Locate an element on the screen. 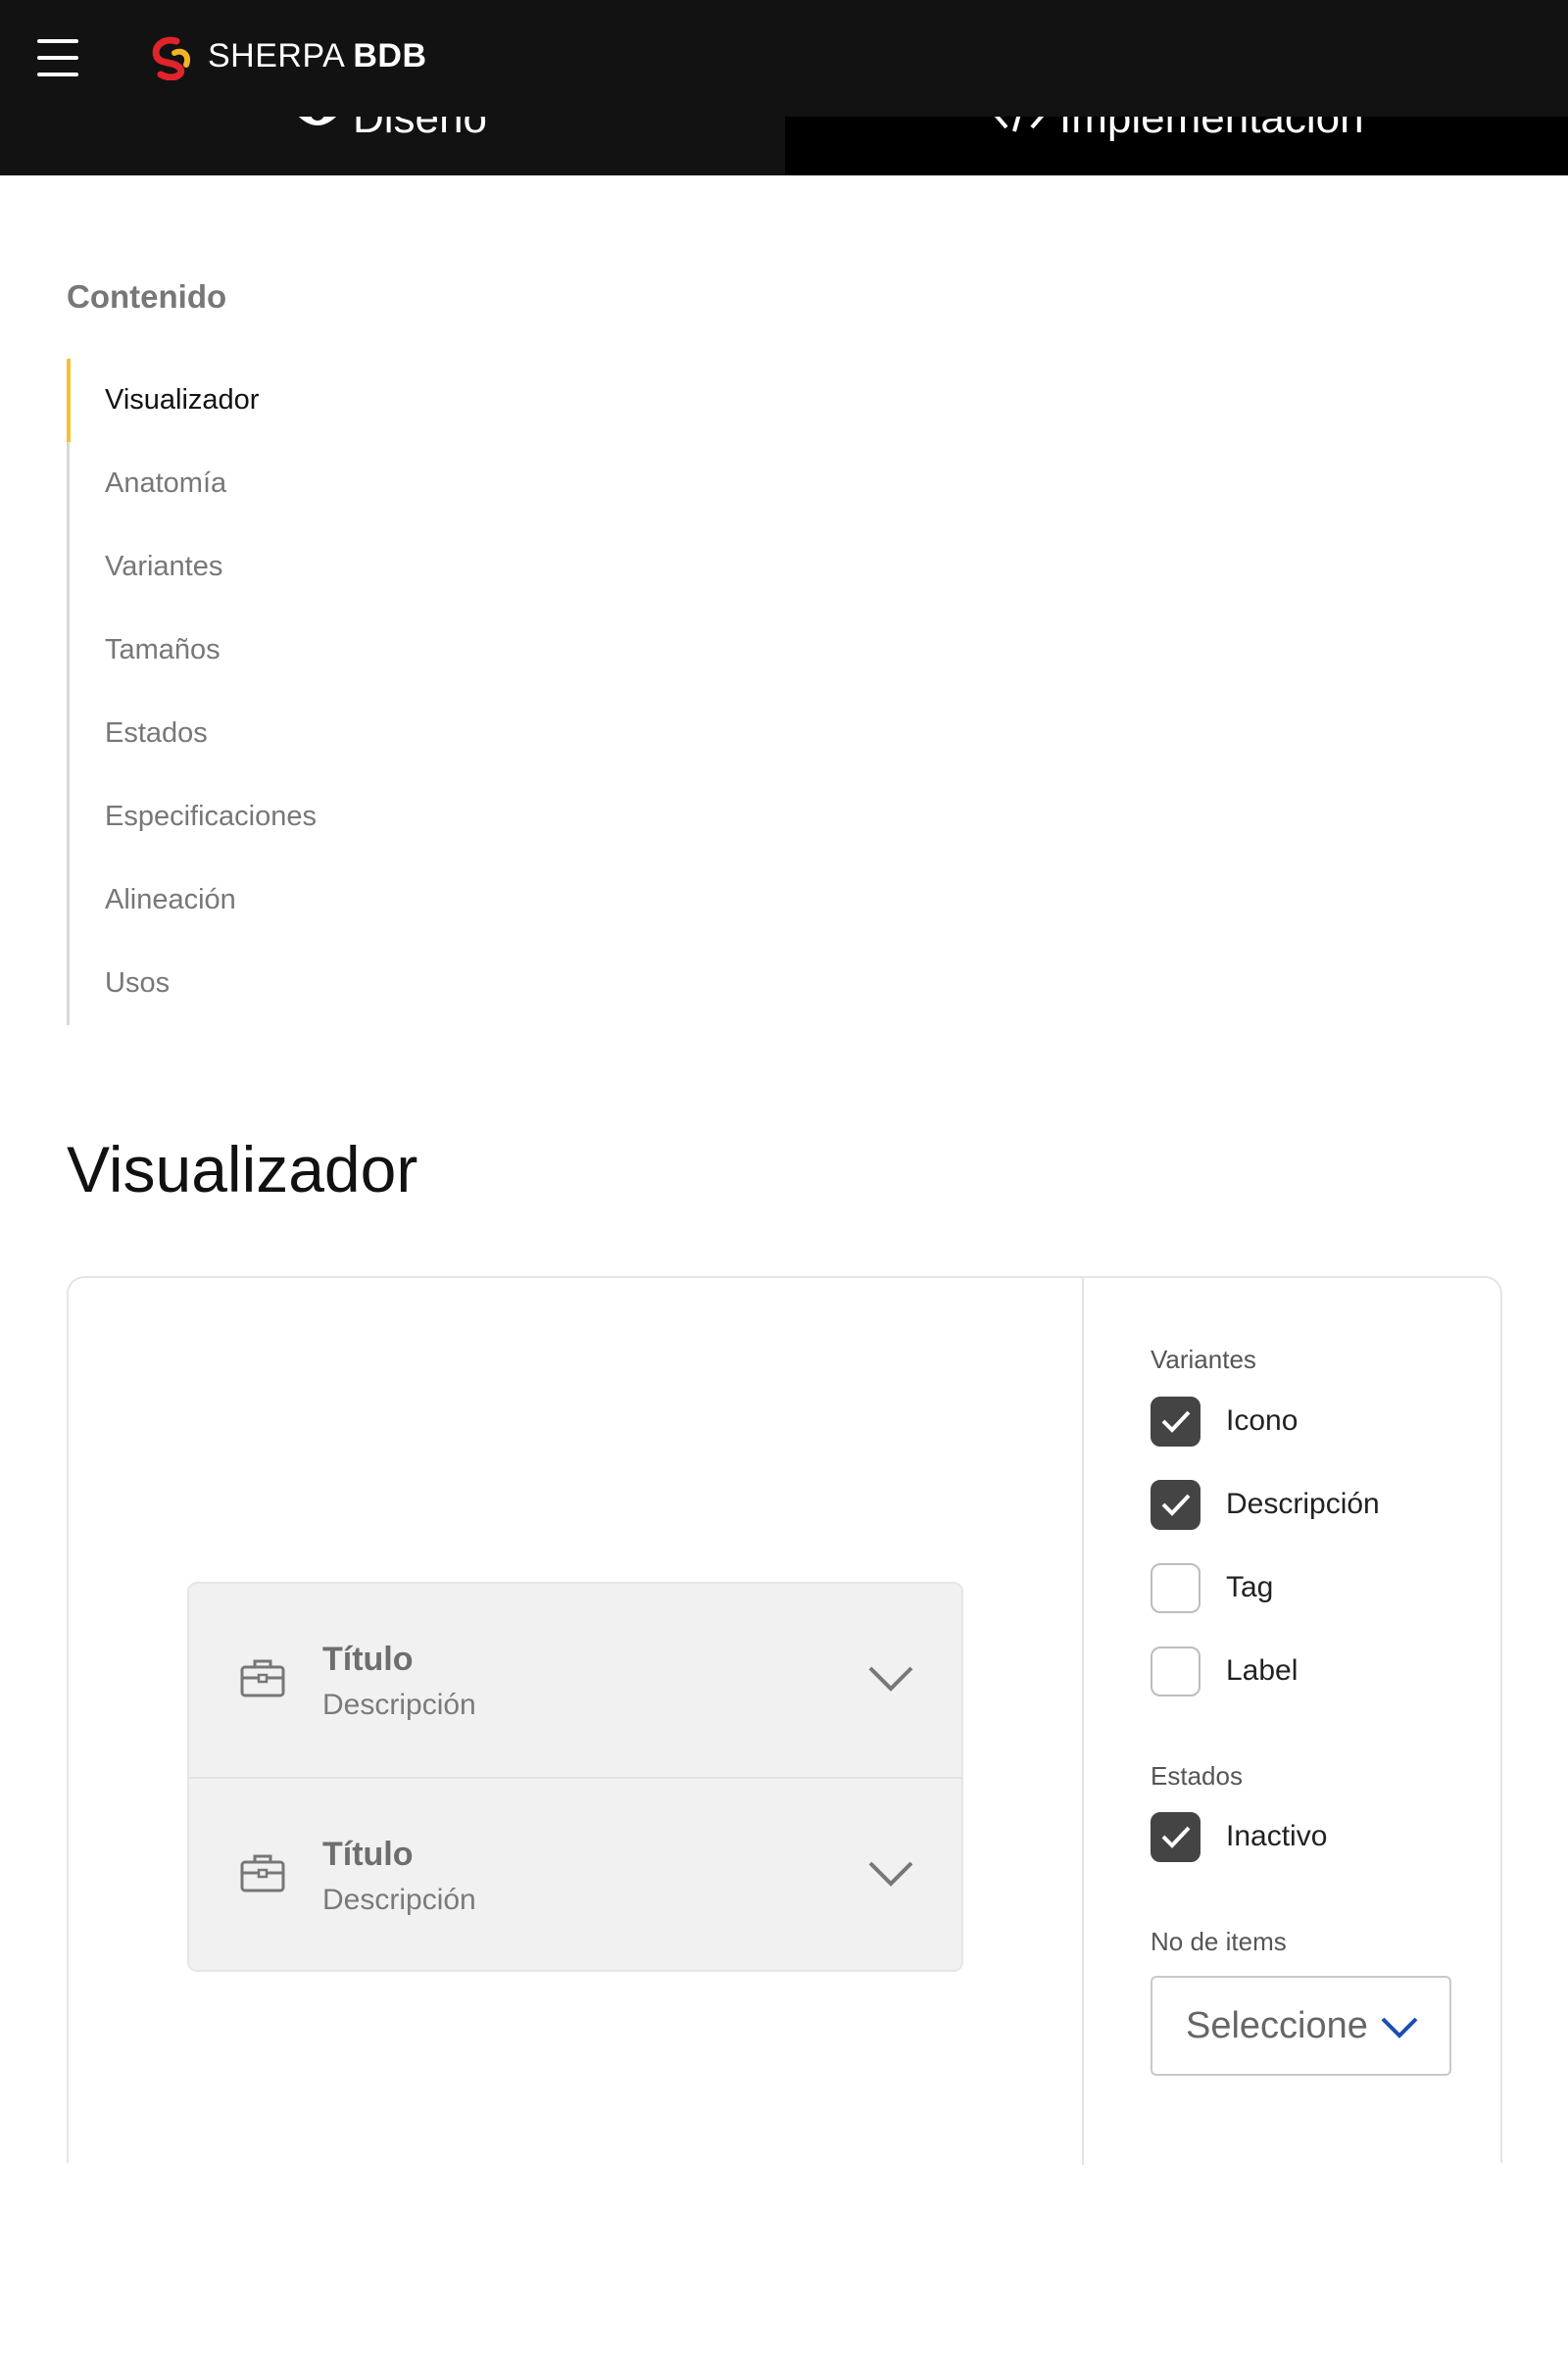 Image resolution: width=1568 pixels, height=2359 pixels. hamburger-icon is located at coordinates (57, 57).